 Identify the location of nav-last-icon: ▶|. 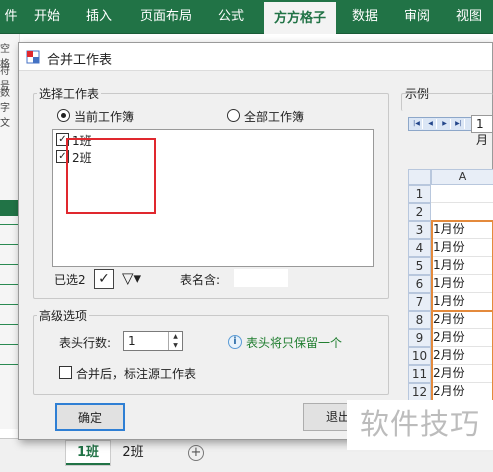
(459, 124).